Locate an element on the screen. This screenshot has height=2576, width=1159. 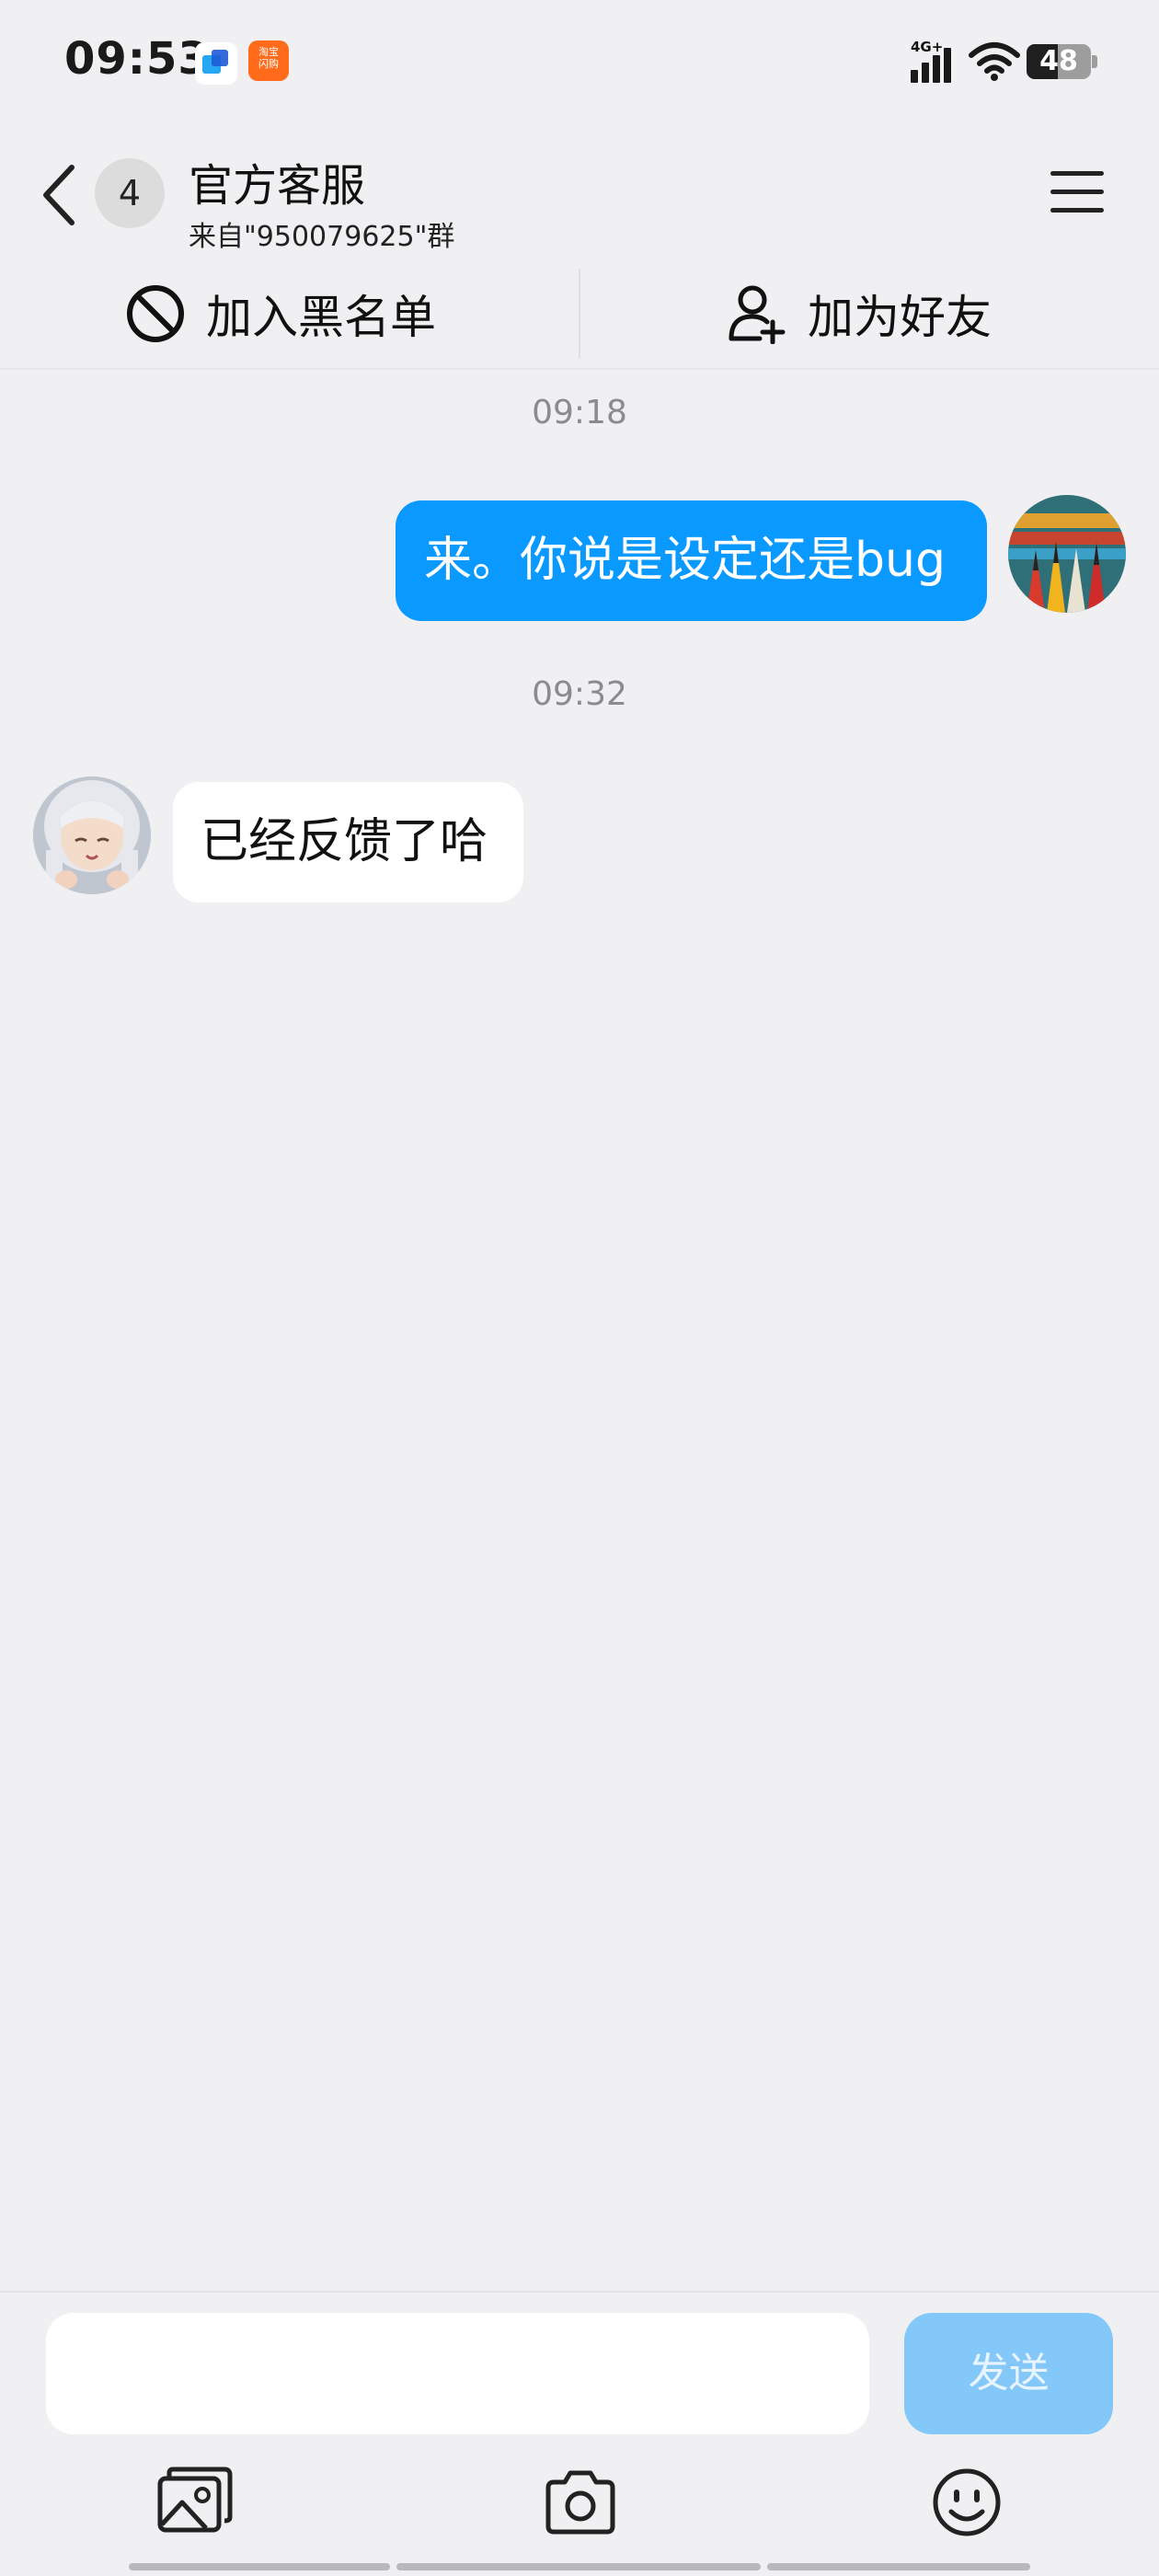
wifi-icon is located at coordinates (994, 61).